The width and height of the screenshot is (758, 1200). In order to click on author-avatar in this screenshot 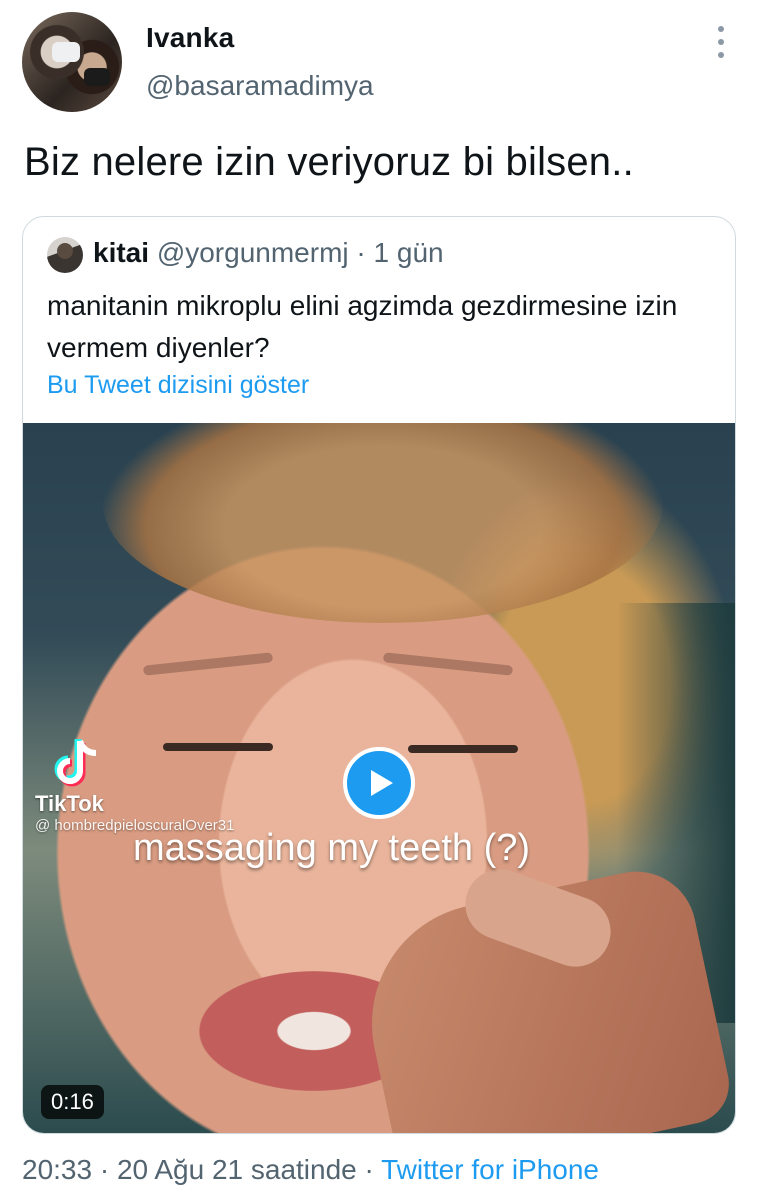, I will do `click(72, 62)`.